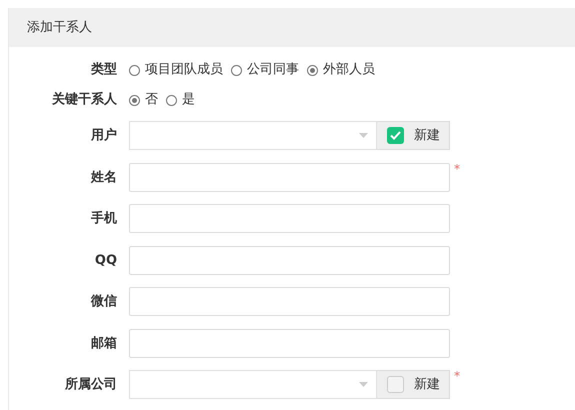  Describe the element at coordinates (176, 70) in the screenshot. I see `radio-option: 项目团队成员` at that location.